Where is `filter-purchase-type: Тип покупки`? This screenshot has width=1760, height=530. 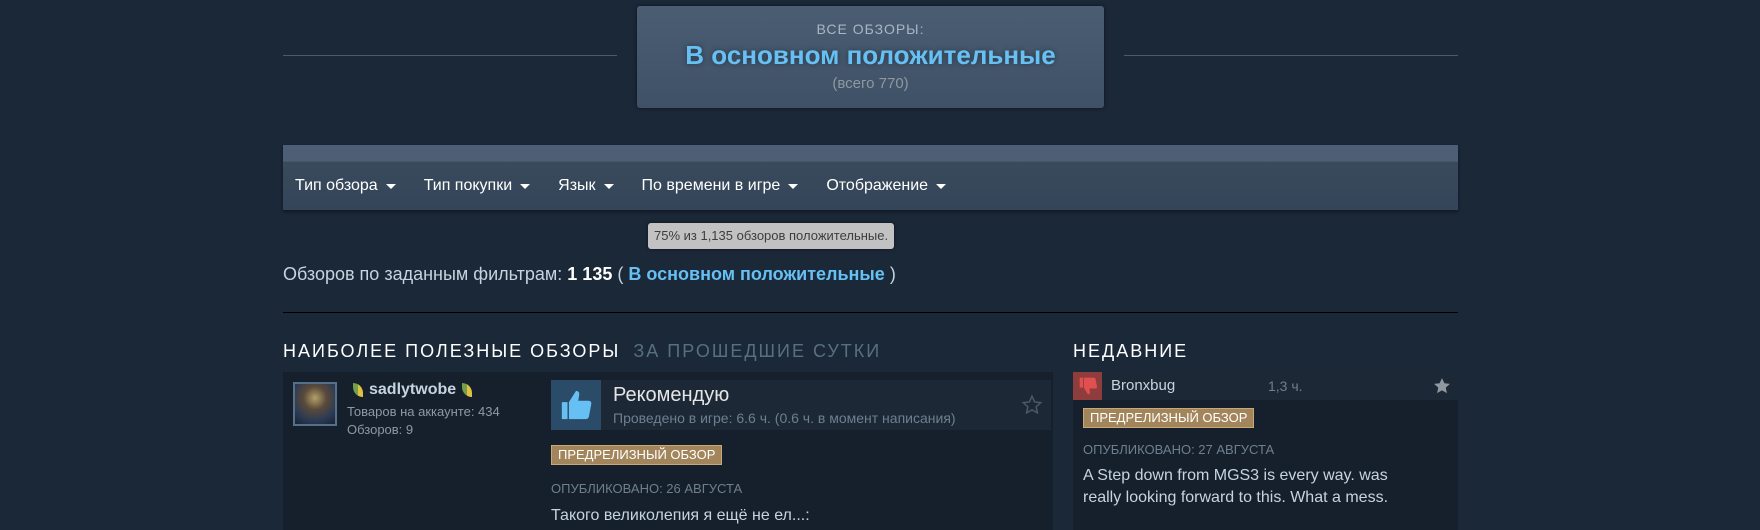
filter-purchase-type: Тип покупки is located at coordinates (477, 186).